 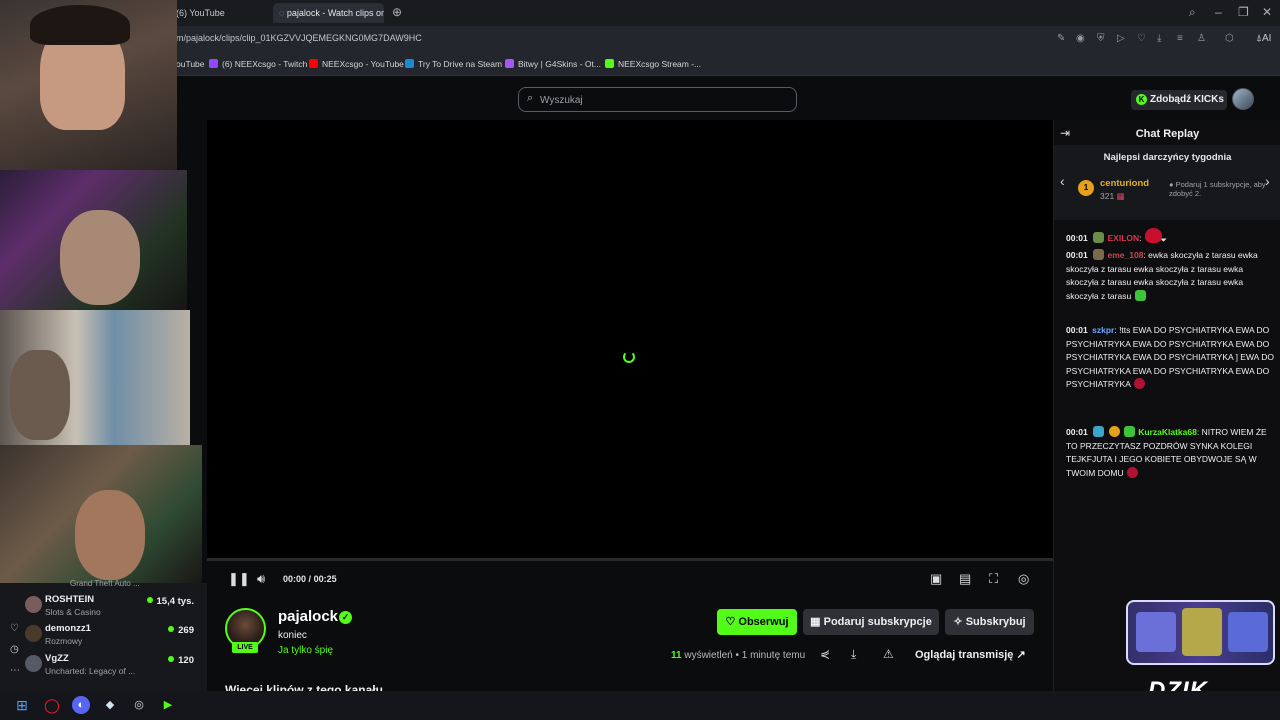 I want to click on tab-kick-clip: ◌ pajalock - Watch clips on, so click(x=328, y=13).